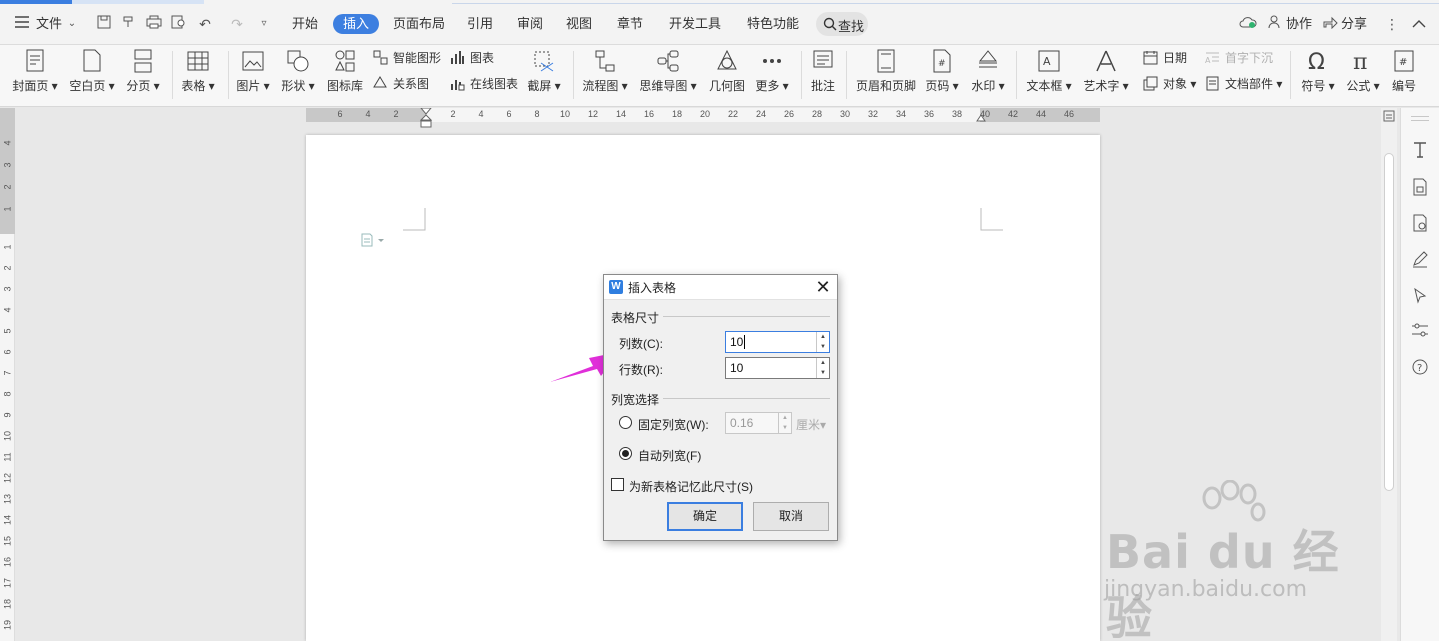 Image resolution: width=1439 pixels, height=641 pixels. Describe the element at coordinates (822, 86) in the screenshot. I see `comment-label: 批注` at that location.